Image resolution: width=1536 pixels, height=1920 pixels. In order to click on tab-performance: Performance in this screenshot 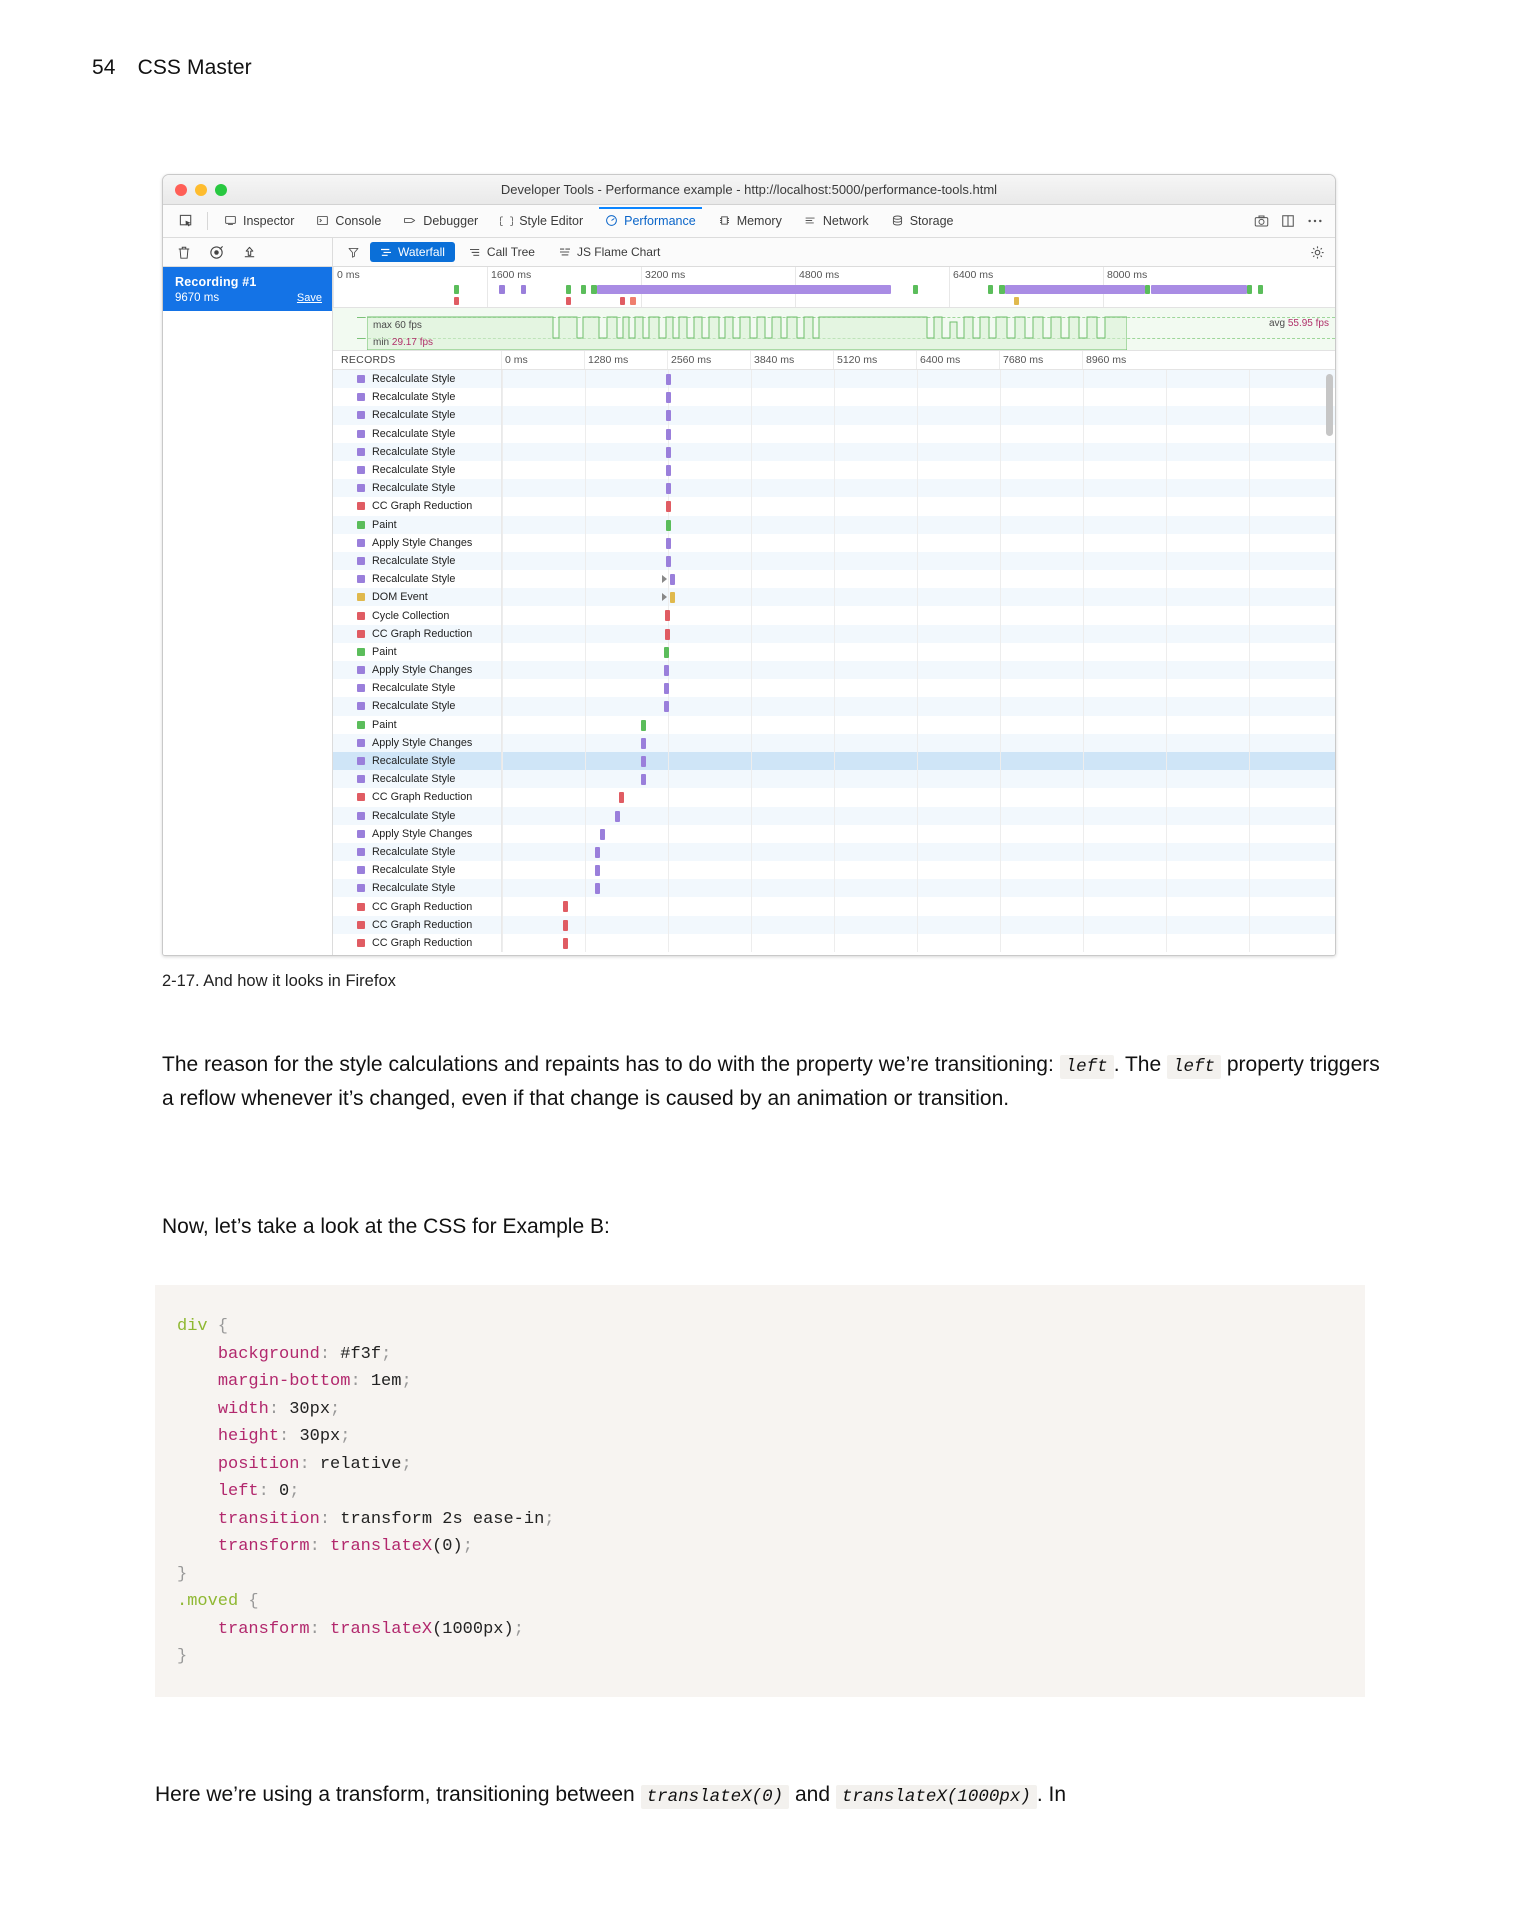, I will do `click(650, 220)`.